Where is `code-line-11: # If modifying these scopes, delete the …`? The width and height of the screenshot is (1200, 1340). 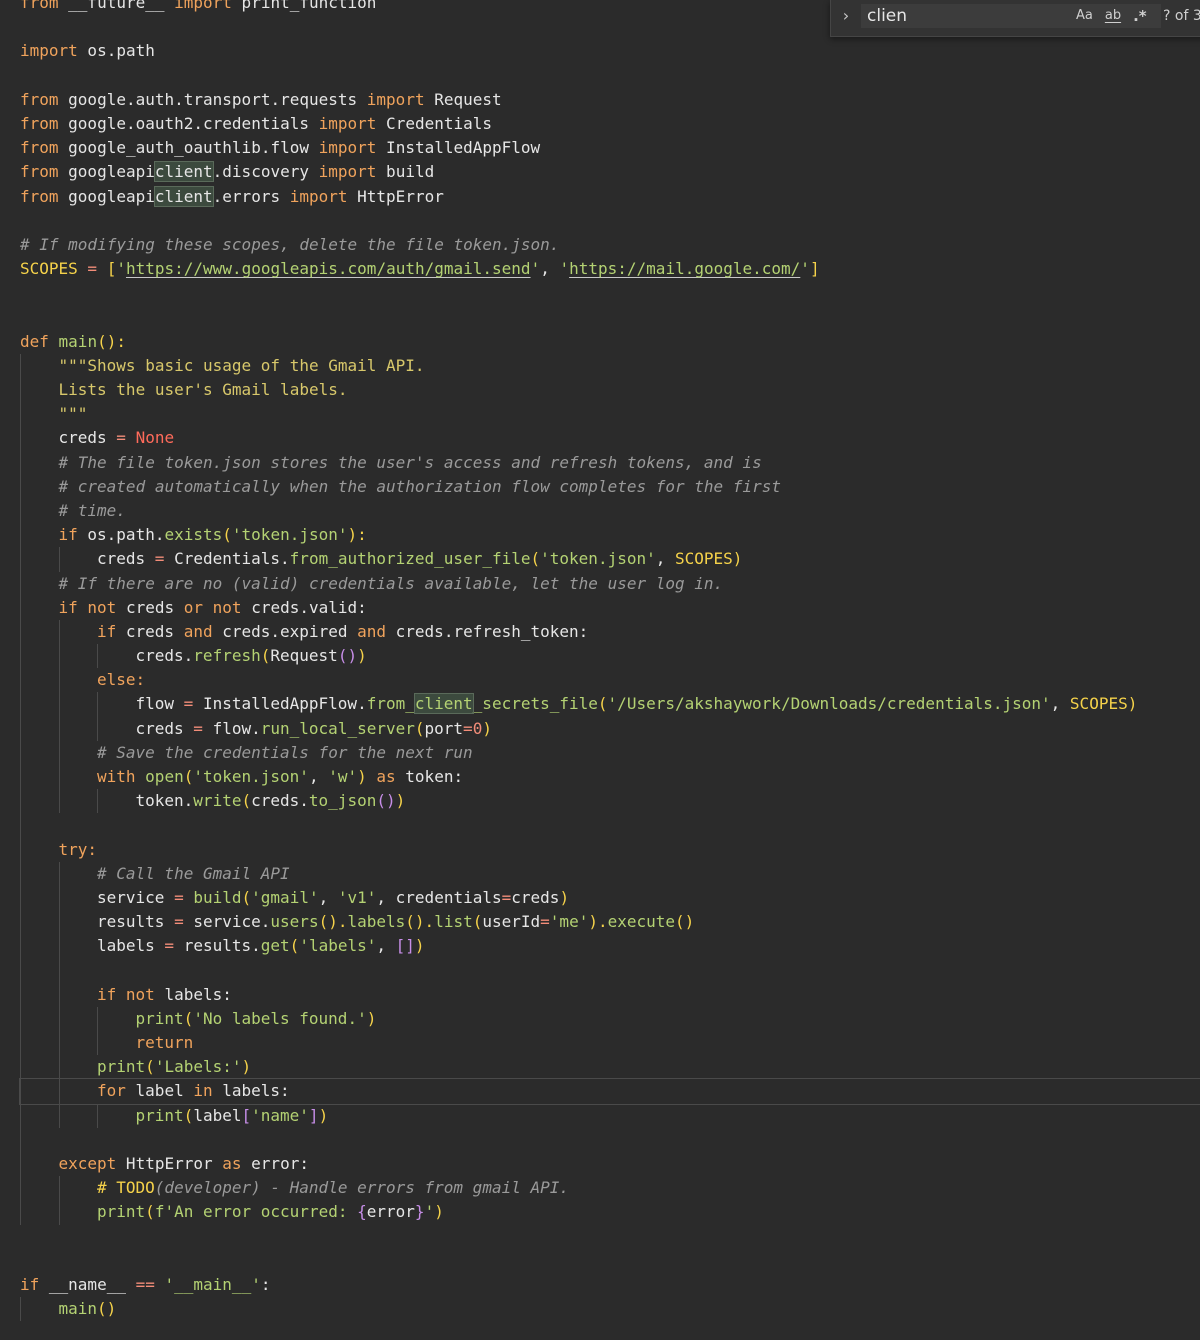 code-line-11: # If modifying these scopes, delete the … is located at coordinates (610, 245).